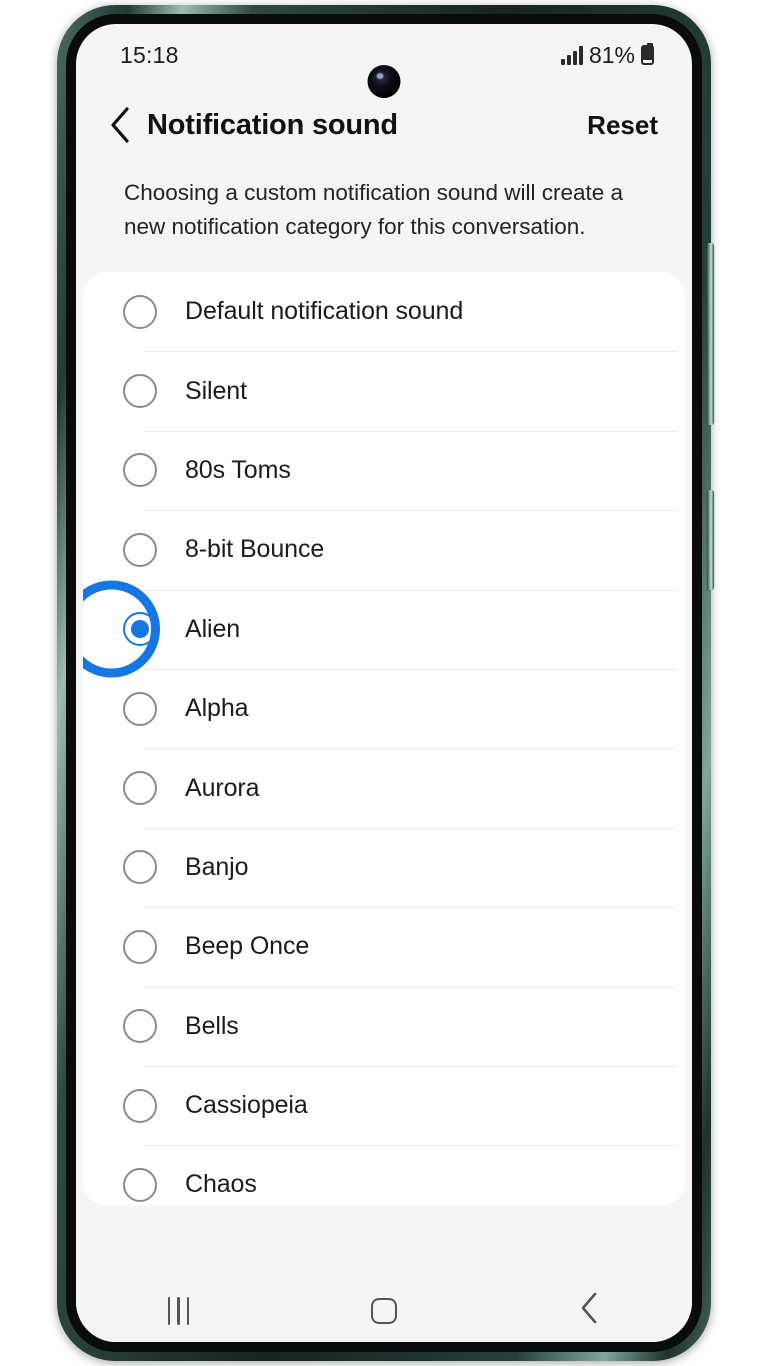 Image resolution: width=768 pixels, height=1366 pixels. What do you see at coordinates (213, 628) in the screenshot?
I see `list-item-label: Alien` at bounding box center [213, 628].